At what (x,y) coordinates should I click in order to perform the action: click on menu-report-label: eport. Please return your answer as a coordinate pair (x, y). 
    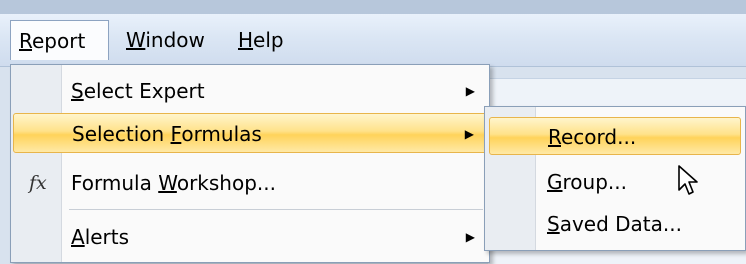
    Looking at the image, I should click on (59, 41).